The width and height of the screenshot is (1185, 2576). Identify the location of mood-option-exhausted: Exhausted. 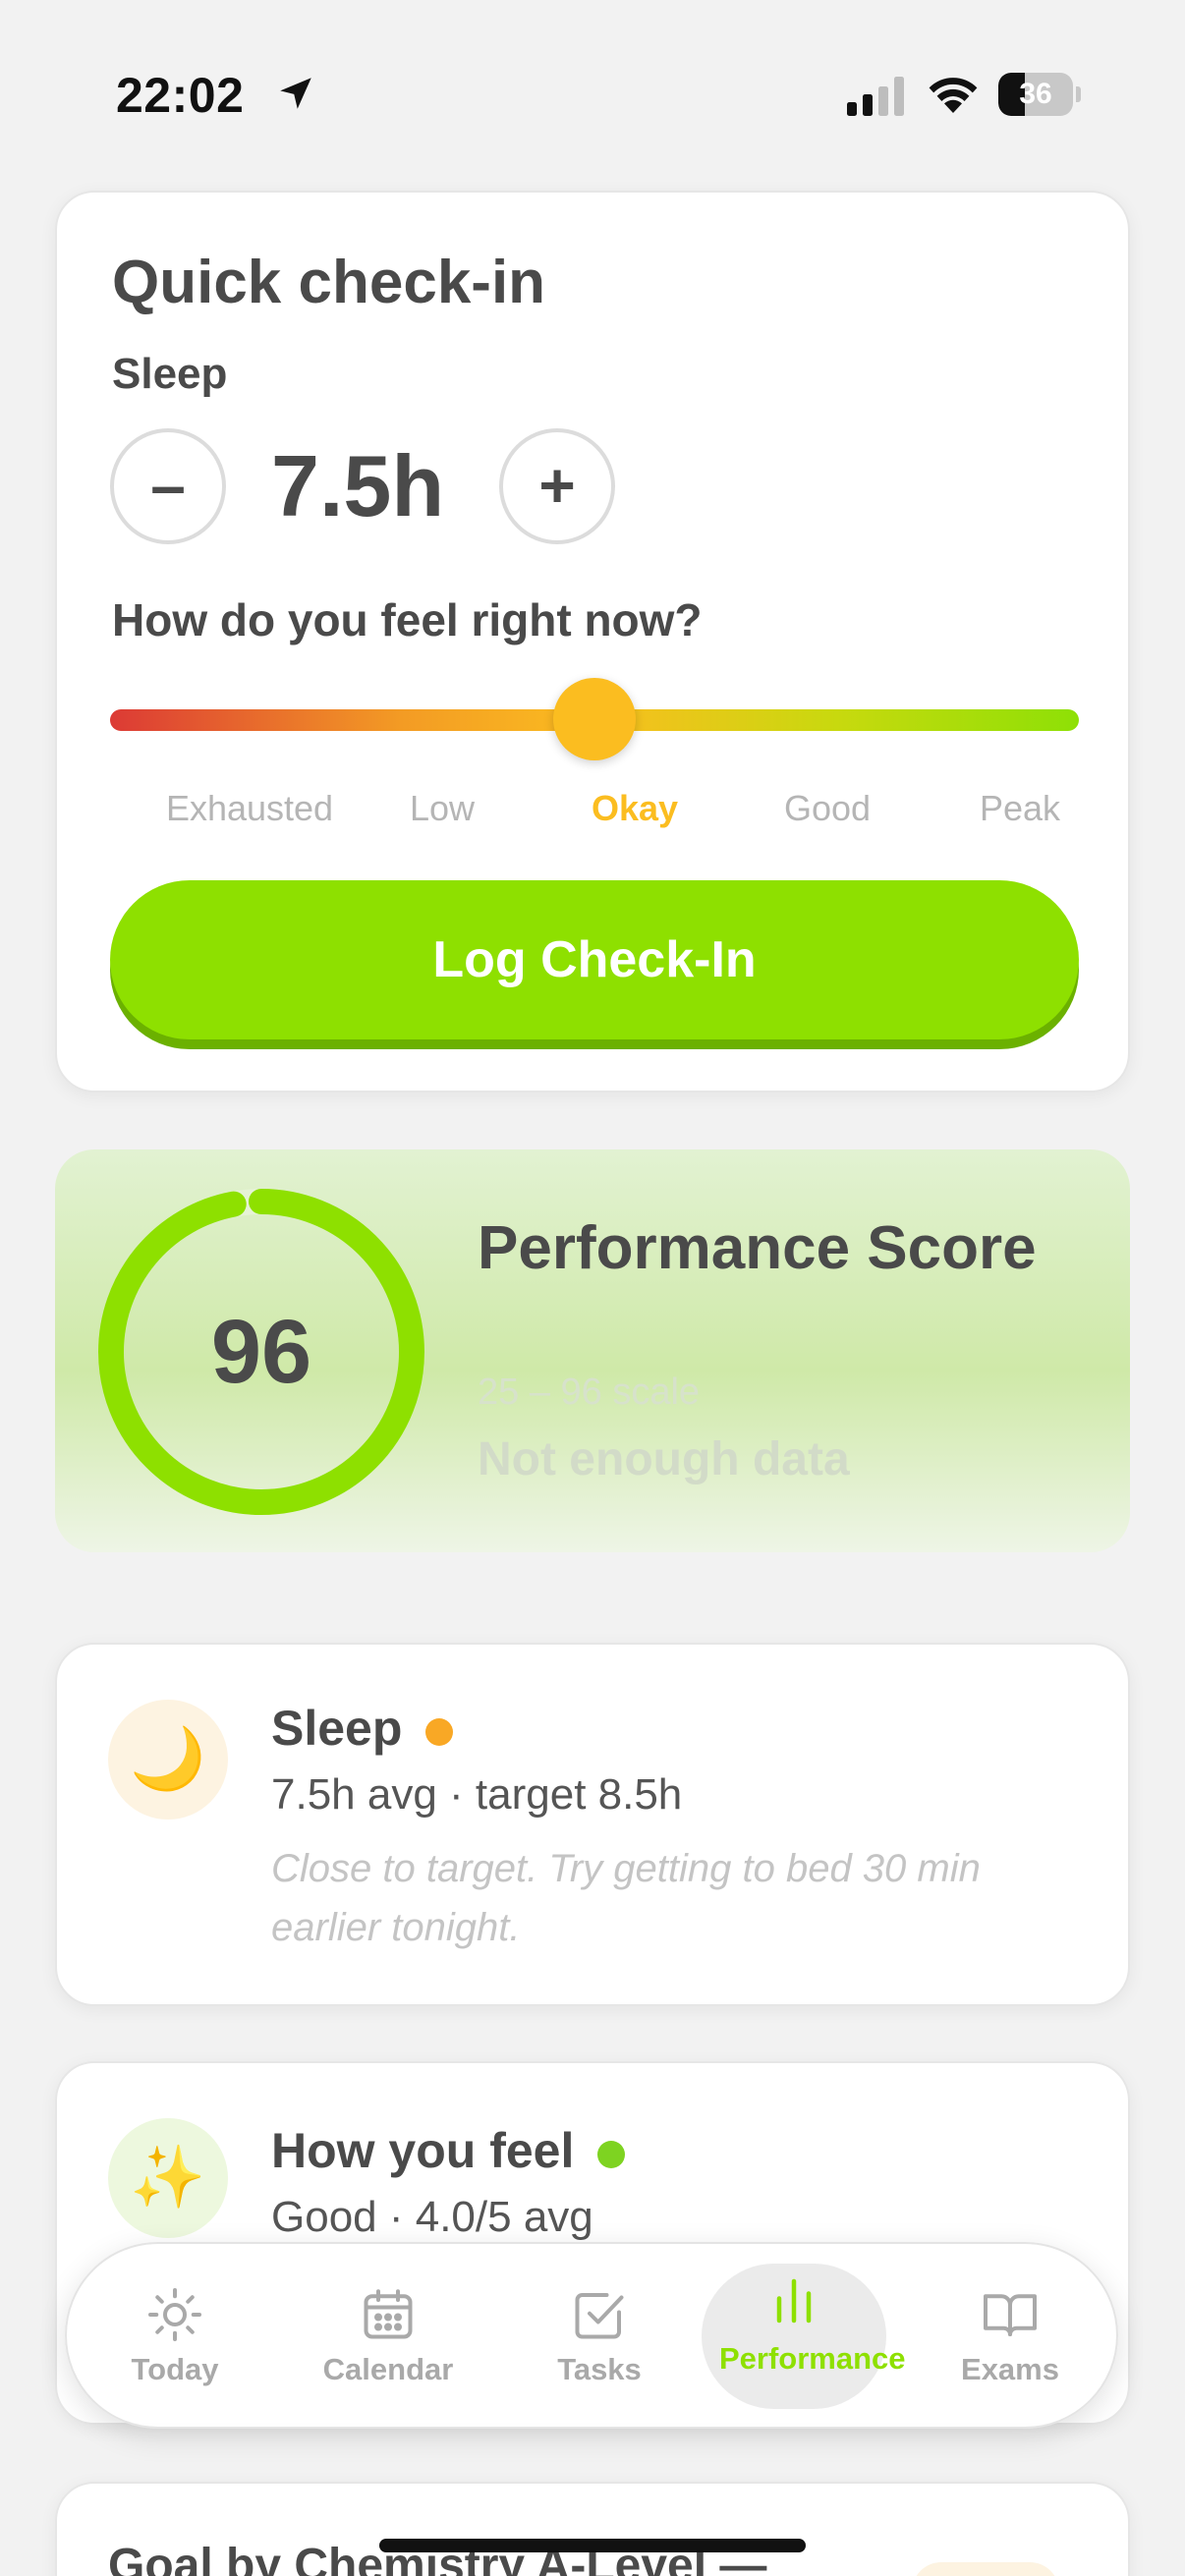
(250, 808).